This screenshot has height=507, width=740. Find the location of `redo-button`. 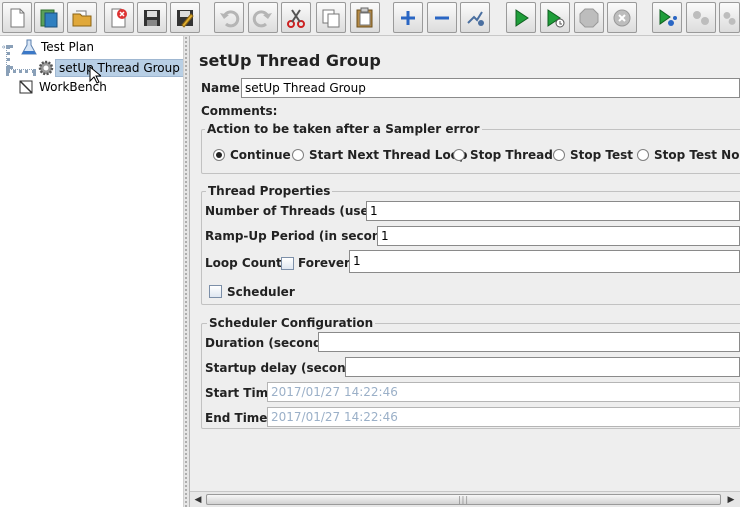

redo-button is located at coordinates (263, 17).